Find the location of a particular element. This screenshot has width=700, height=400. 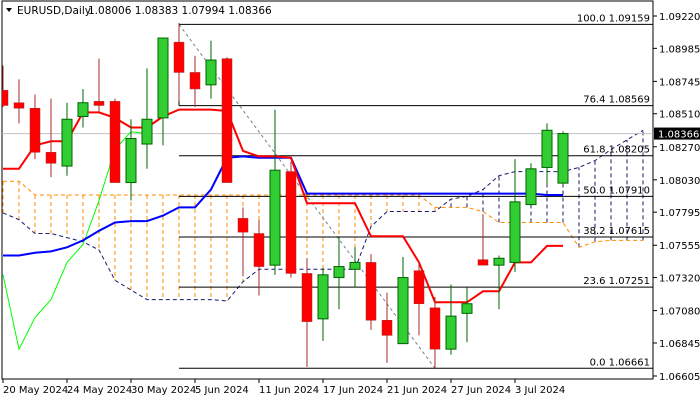

price-tick-label: 1.07795 is located at coordinates (679, 213).